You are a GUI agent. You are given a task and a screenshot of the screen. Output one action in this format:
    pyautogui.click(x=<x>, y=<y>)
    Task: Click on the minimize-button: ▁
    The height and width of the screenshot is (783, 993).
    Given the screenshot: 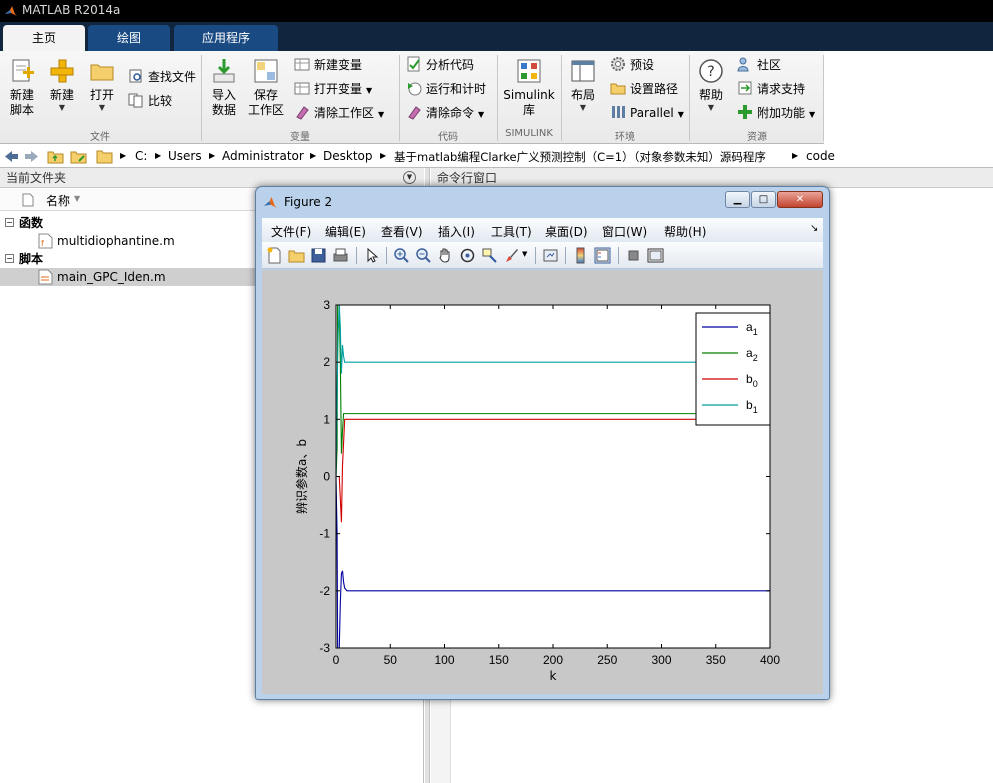 What is the action you would take?
    pyautogui.click(x=737, y=199)
    